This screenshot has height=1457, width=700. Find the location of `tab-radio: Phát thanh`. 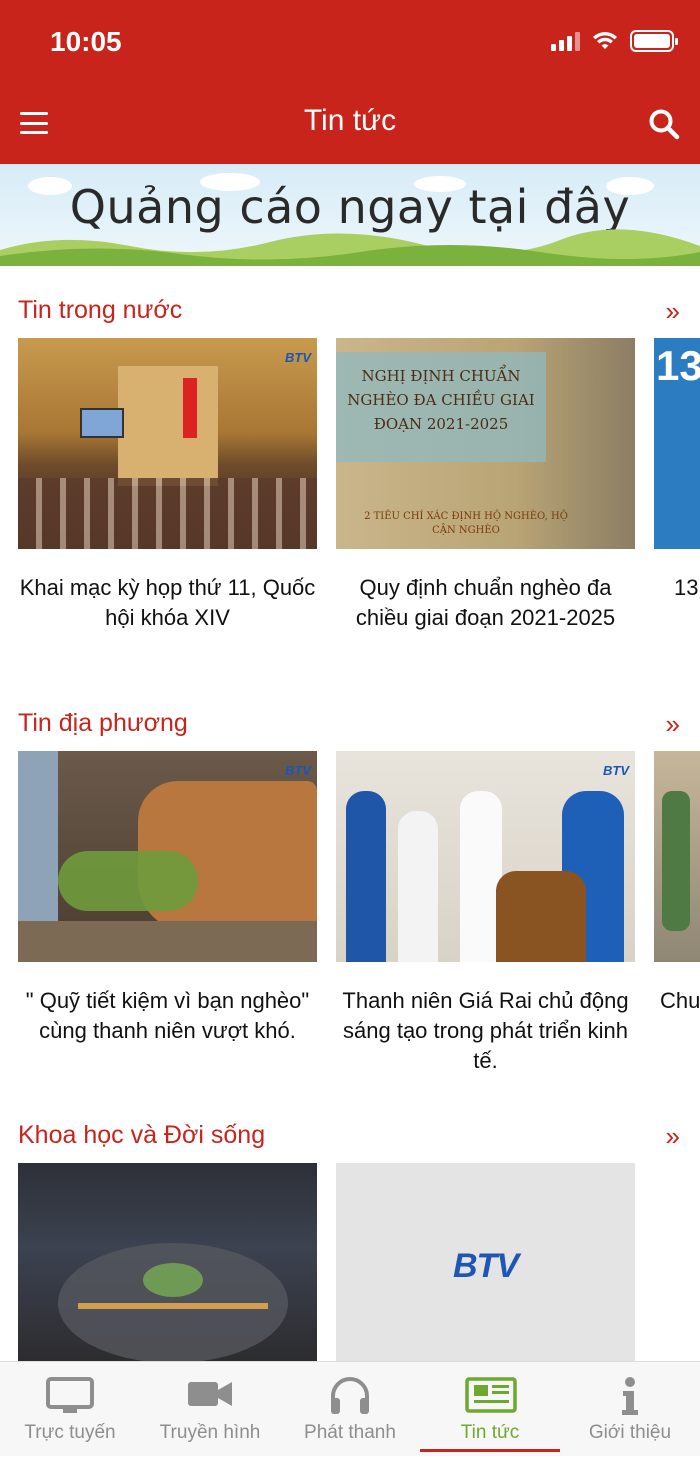

tab-radio: Phát thanh is located at coordinates (350, 1409).